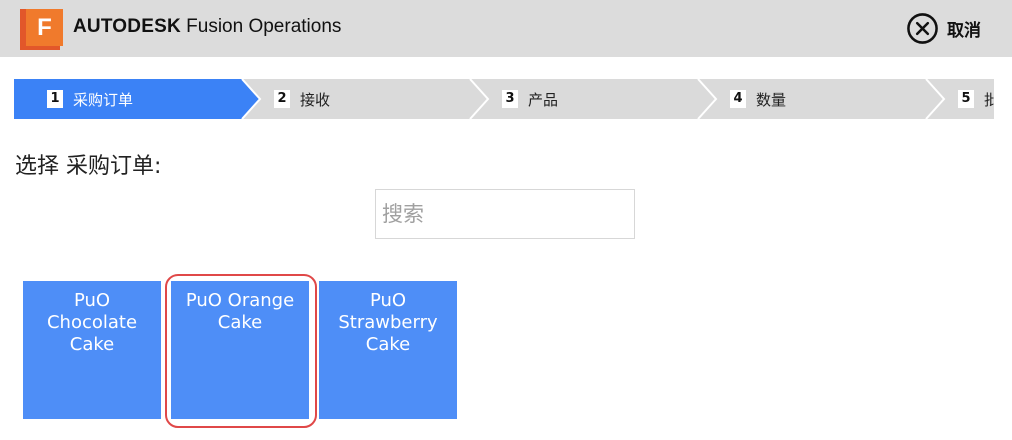 This screenshot has width=1012, height=440. I want to click on step-number: 3, so click(510, 99).